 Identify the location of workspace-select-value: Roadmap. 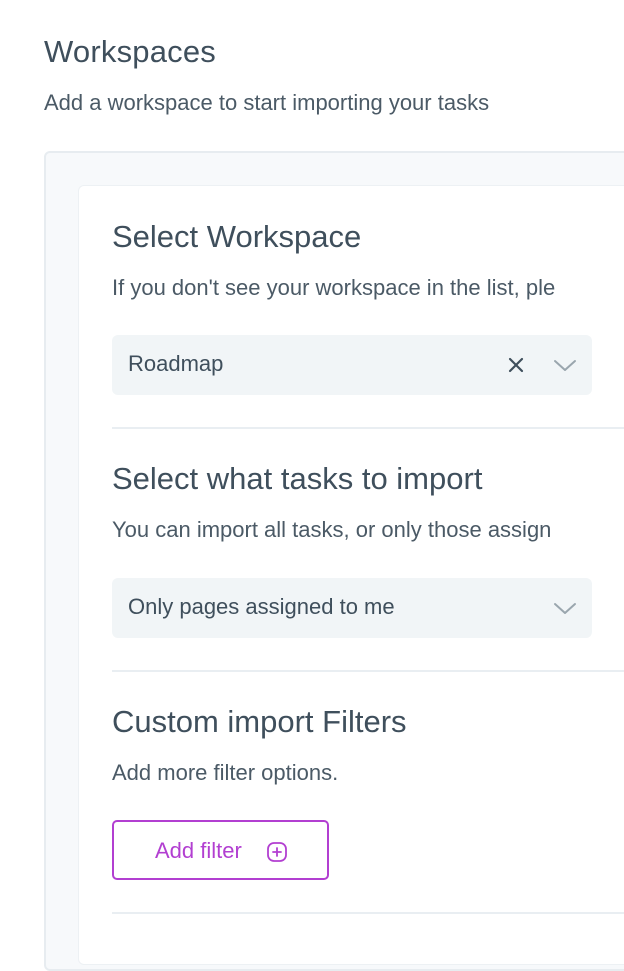
(176, 363).